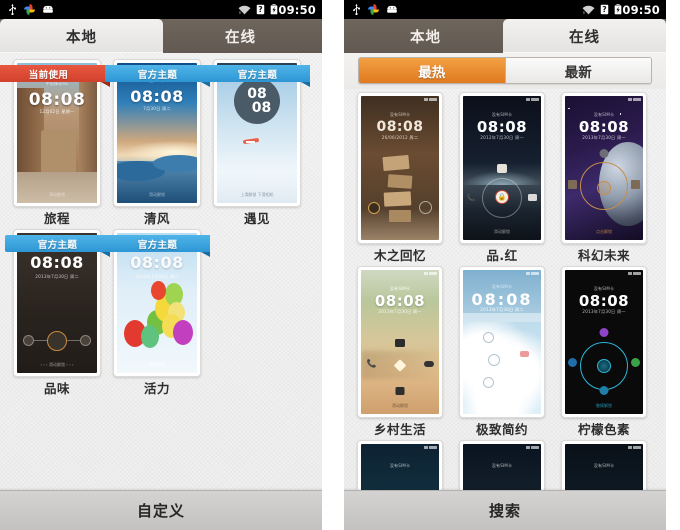  I want to click on phone-shortcut-icon: 📞, so click(471, 197).